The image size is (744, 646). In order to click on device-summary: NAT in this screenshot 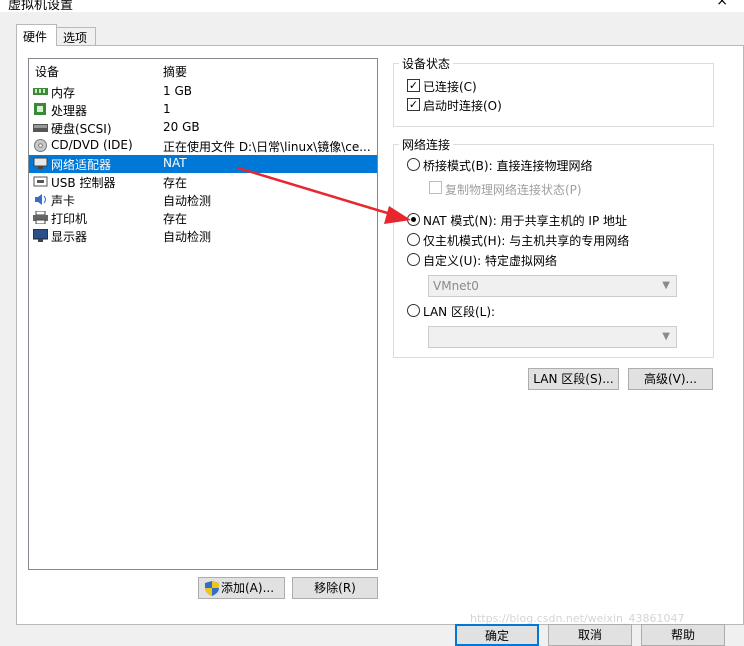, I will do `click(175, 163)`.